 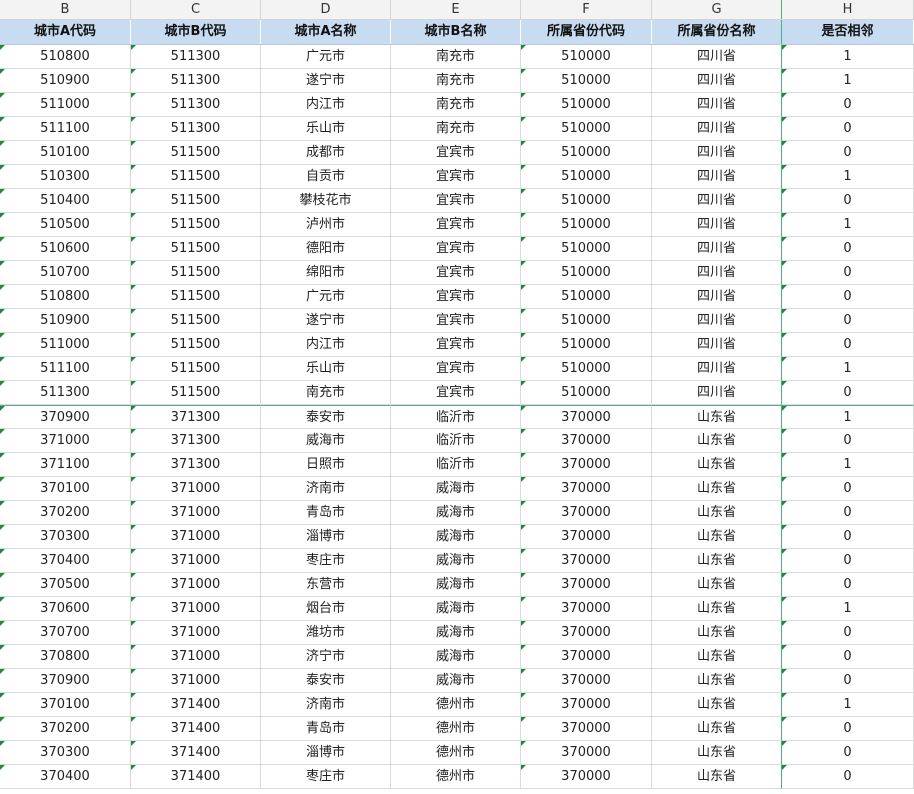 What do you see at coordinates (65, 32) in the screenshot?
I see `header-cell: 城市A代码` at bounding box center [65, 32].